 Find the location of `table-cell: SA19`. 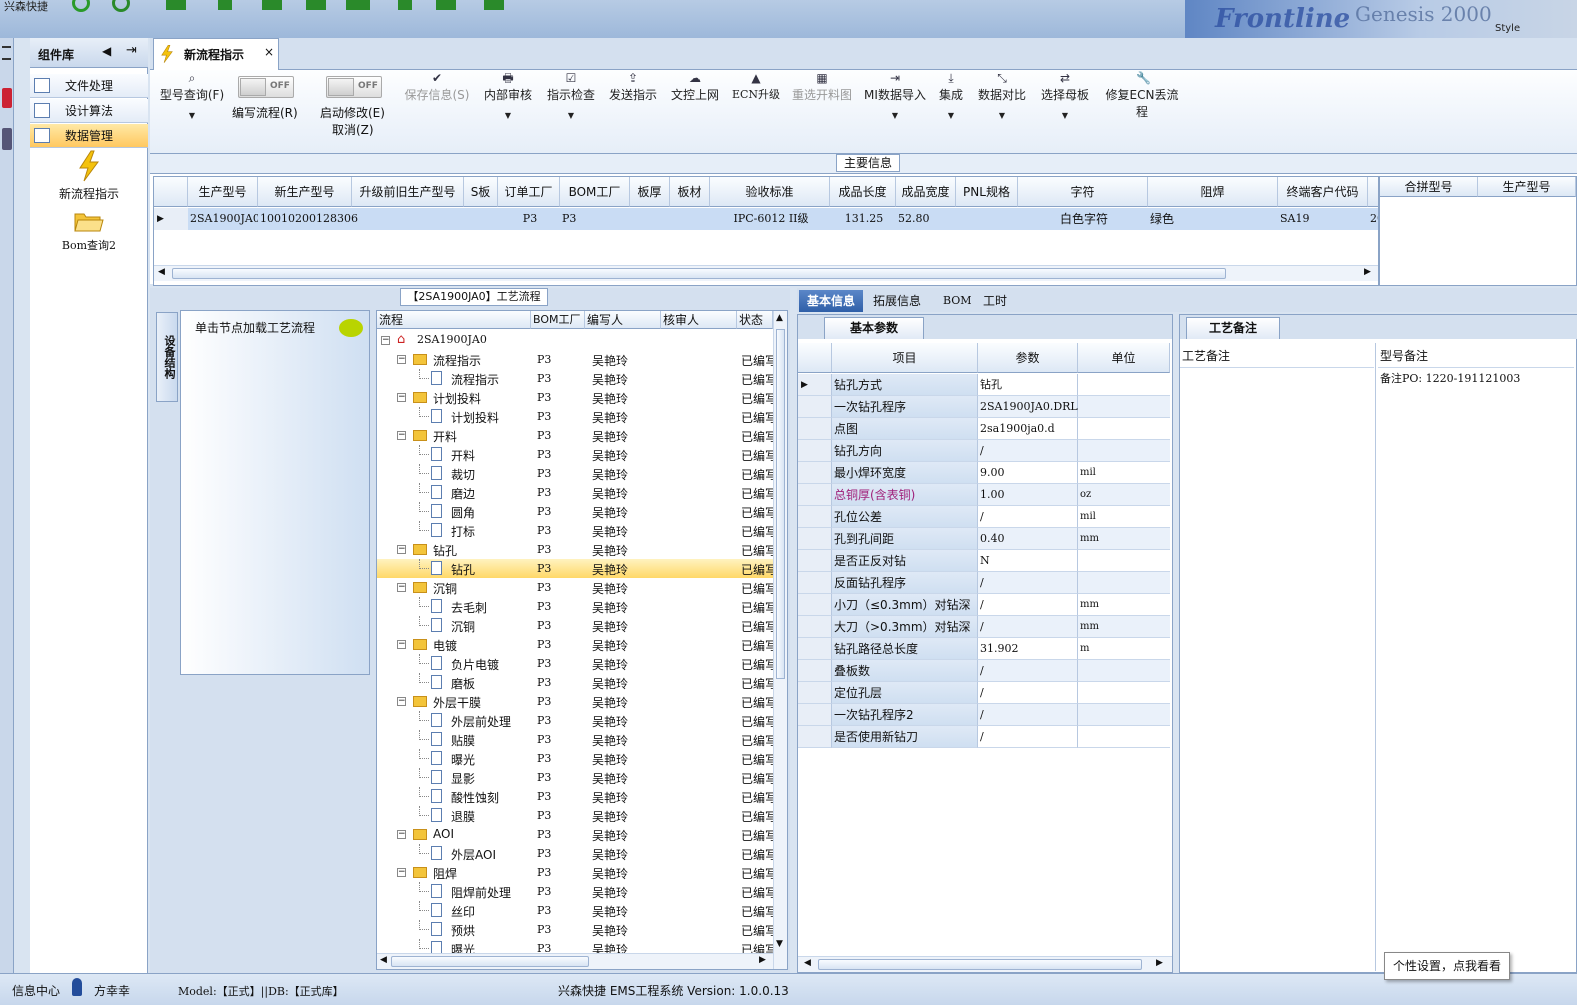

table-cell: SA19 is located at coordinates (1323, 219).